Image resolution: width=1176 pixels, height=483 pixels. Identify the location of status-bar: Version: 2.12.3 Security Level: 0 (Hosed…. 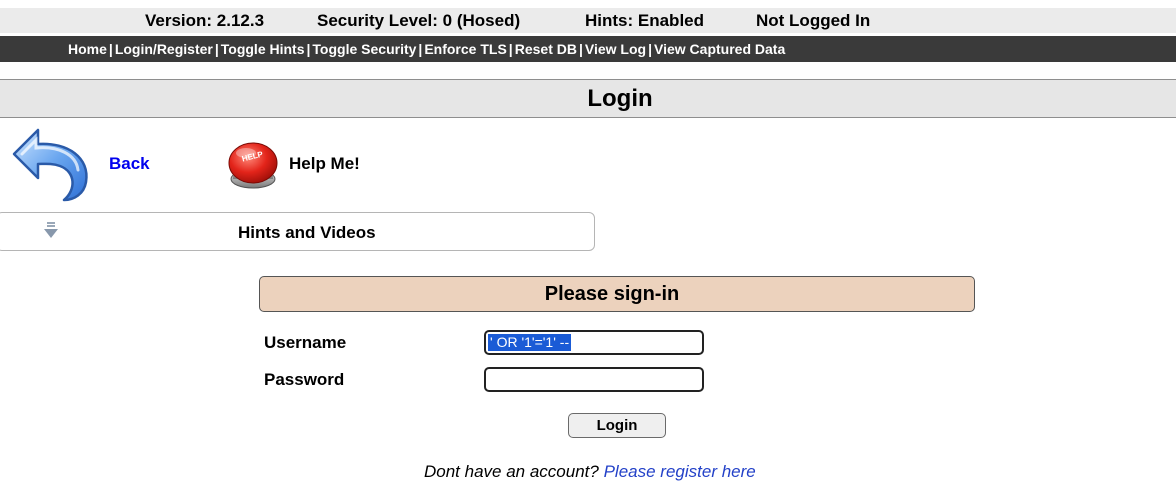
(588, 20).